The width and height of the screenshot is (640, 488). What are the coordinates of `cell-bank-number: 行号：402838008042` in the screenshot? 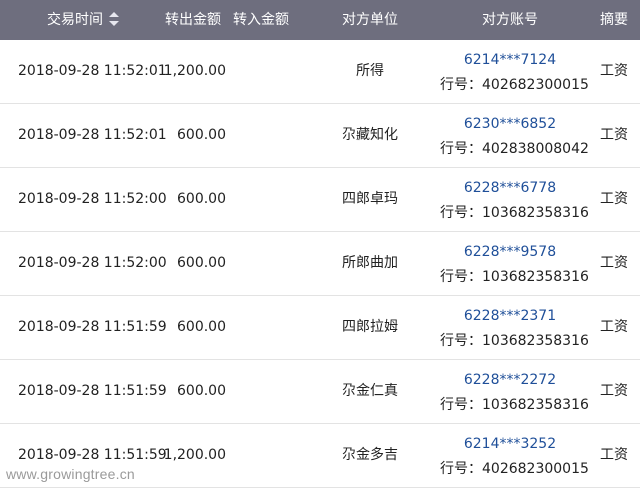 It's located at (514, 149).